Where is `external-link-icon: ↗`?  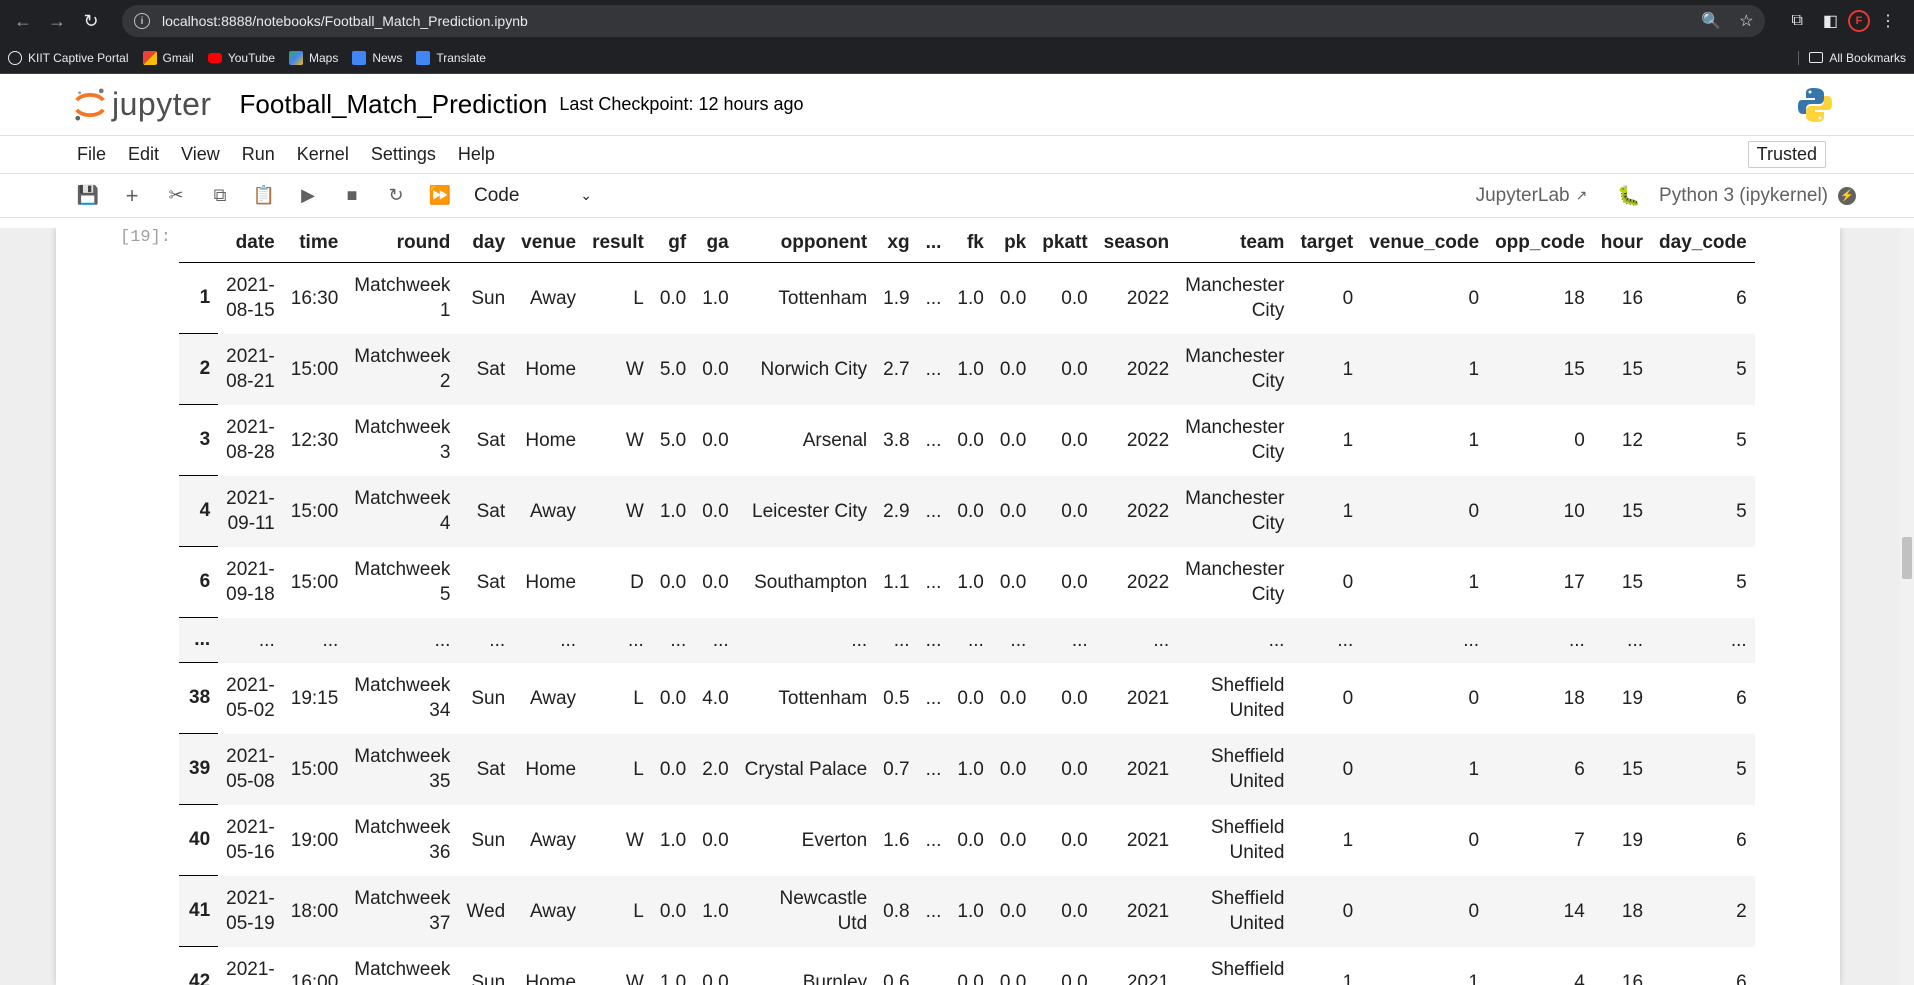
external-link-icon: ↗ is located at coordinates (1582, 195).